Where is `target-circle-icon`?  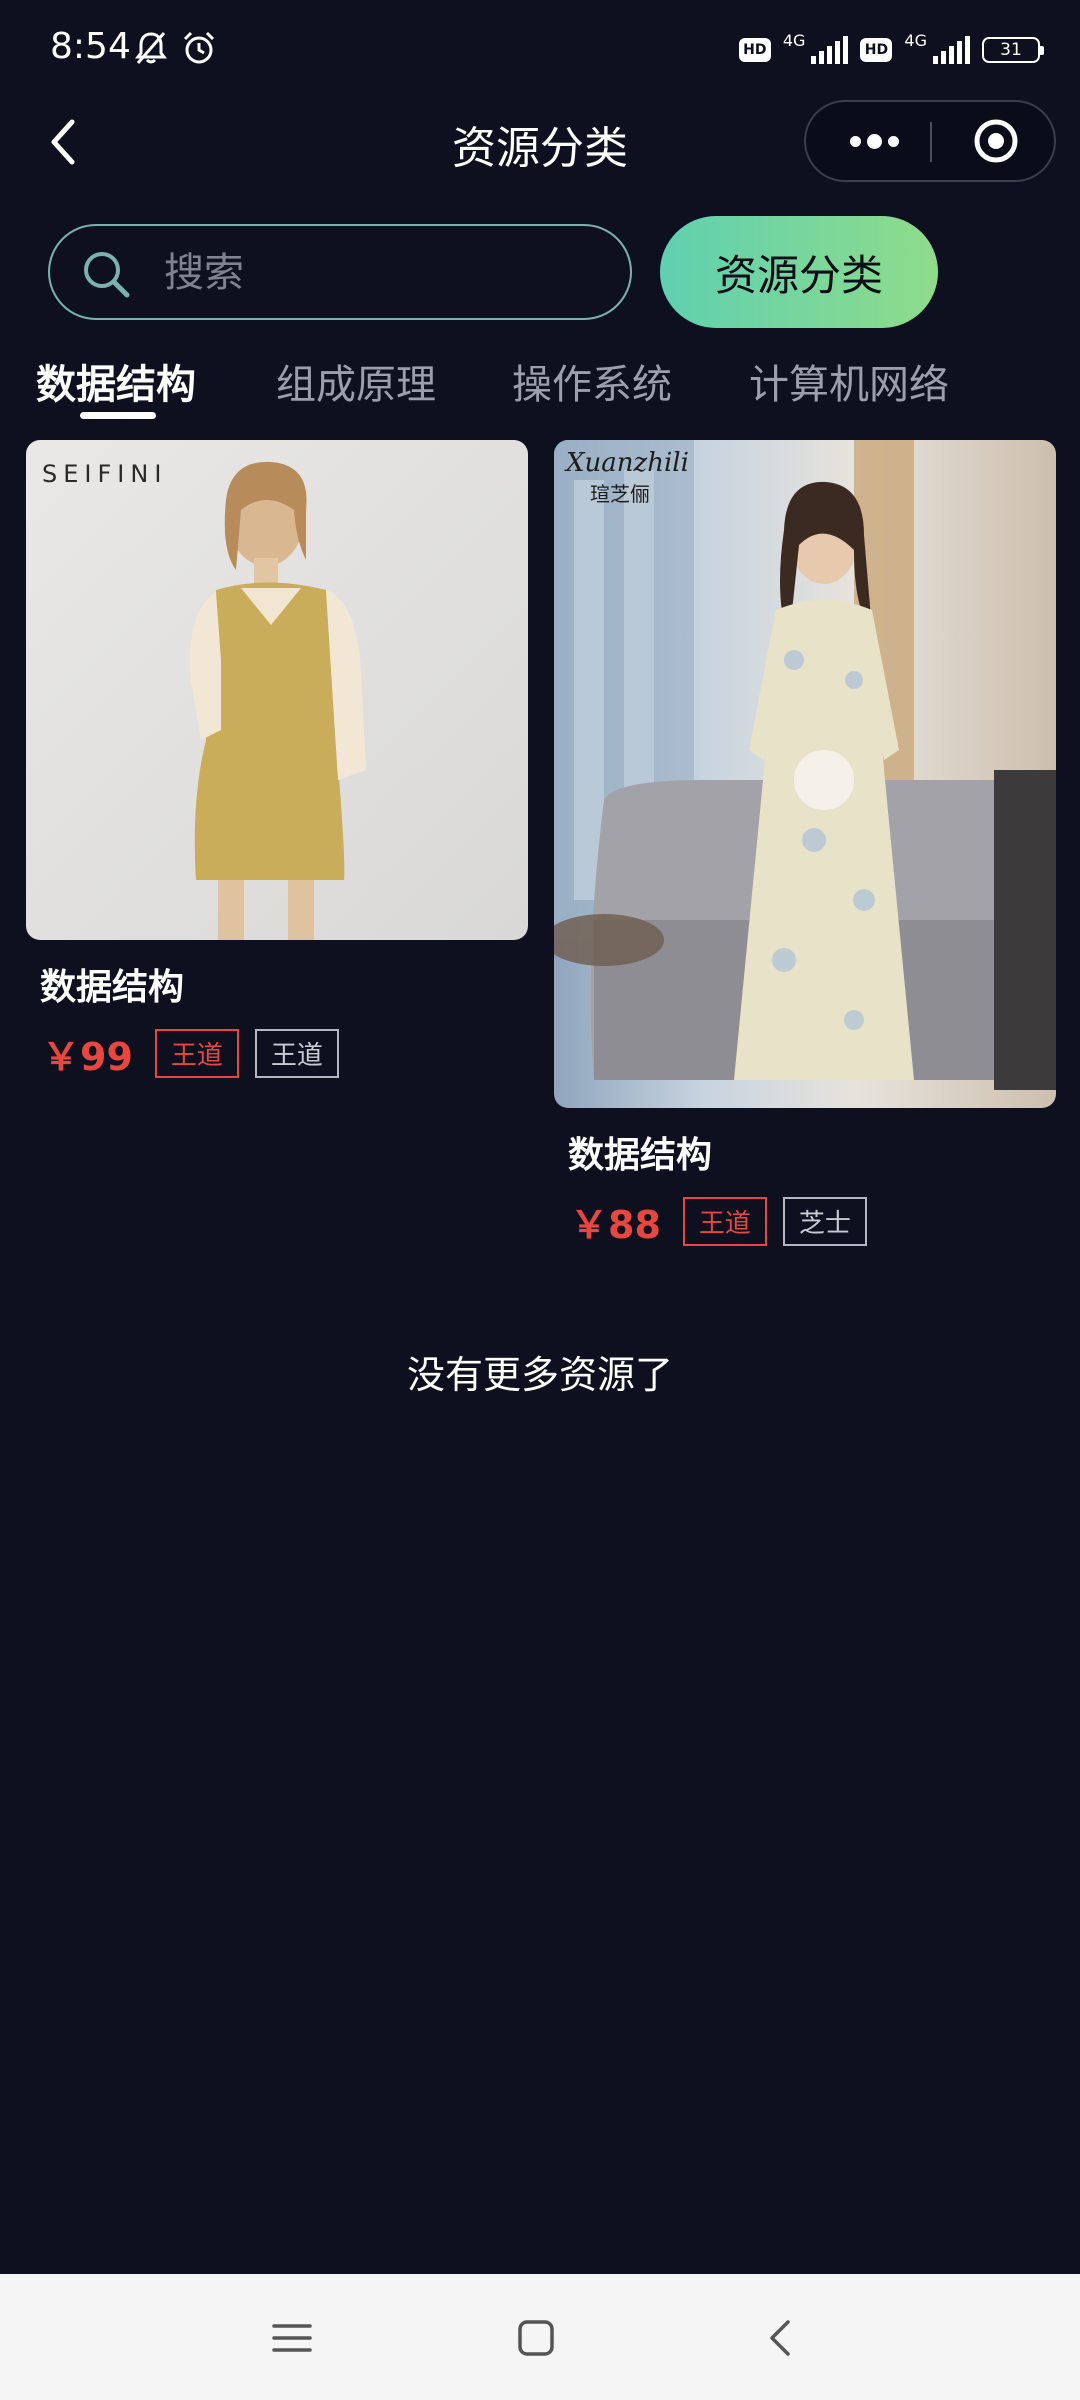
target-circle-icon is located at coordinates (996, 141).